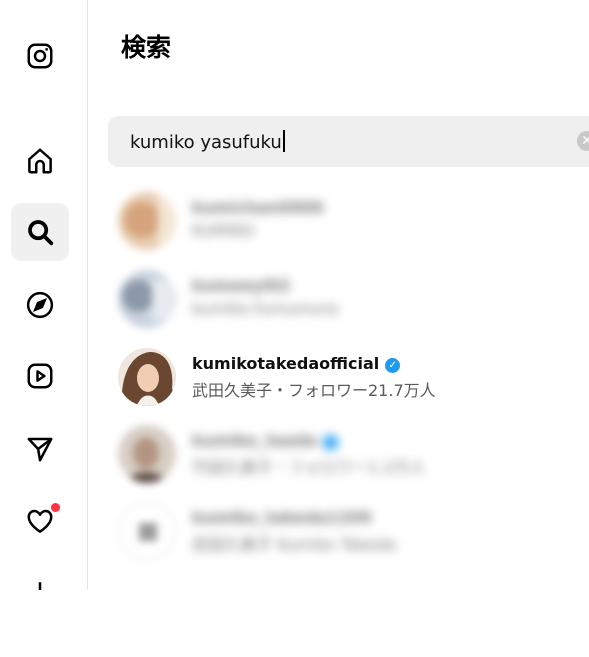 The image size is (589, 657). Describe the element at coordinates (55, 507) in the screenshot. I see `notification-dot` at that location.